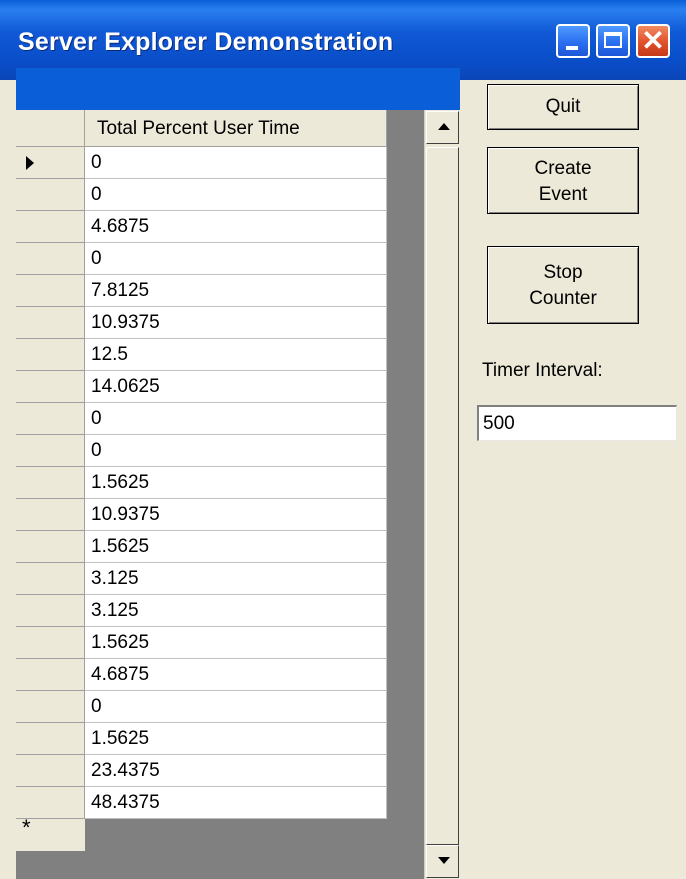 This screenshot has width=686, height=879. Describe the element at coordinates (577, 423) in the screenshot. I see `timer-interval-input` at that location.